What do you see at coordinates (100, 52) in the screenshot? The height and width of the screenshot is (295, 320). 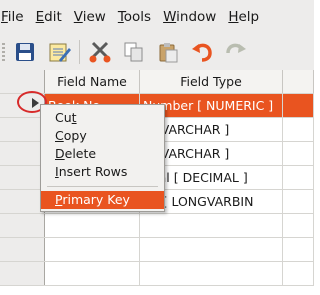 I see `cut-icon` at bounding box center [100, 52].